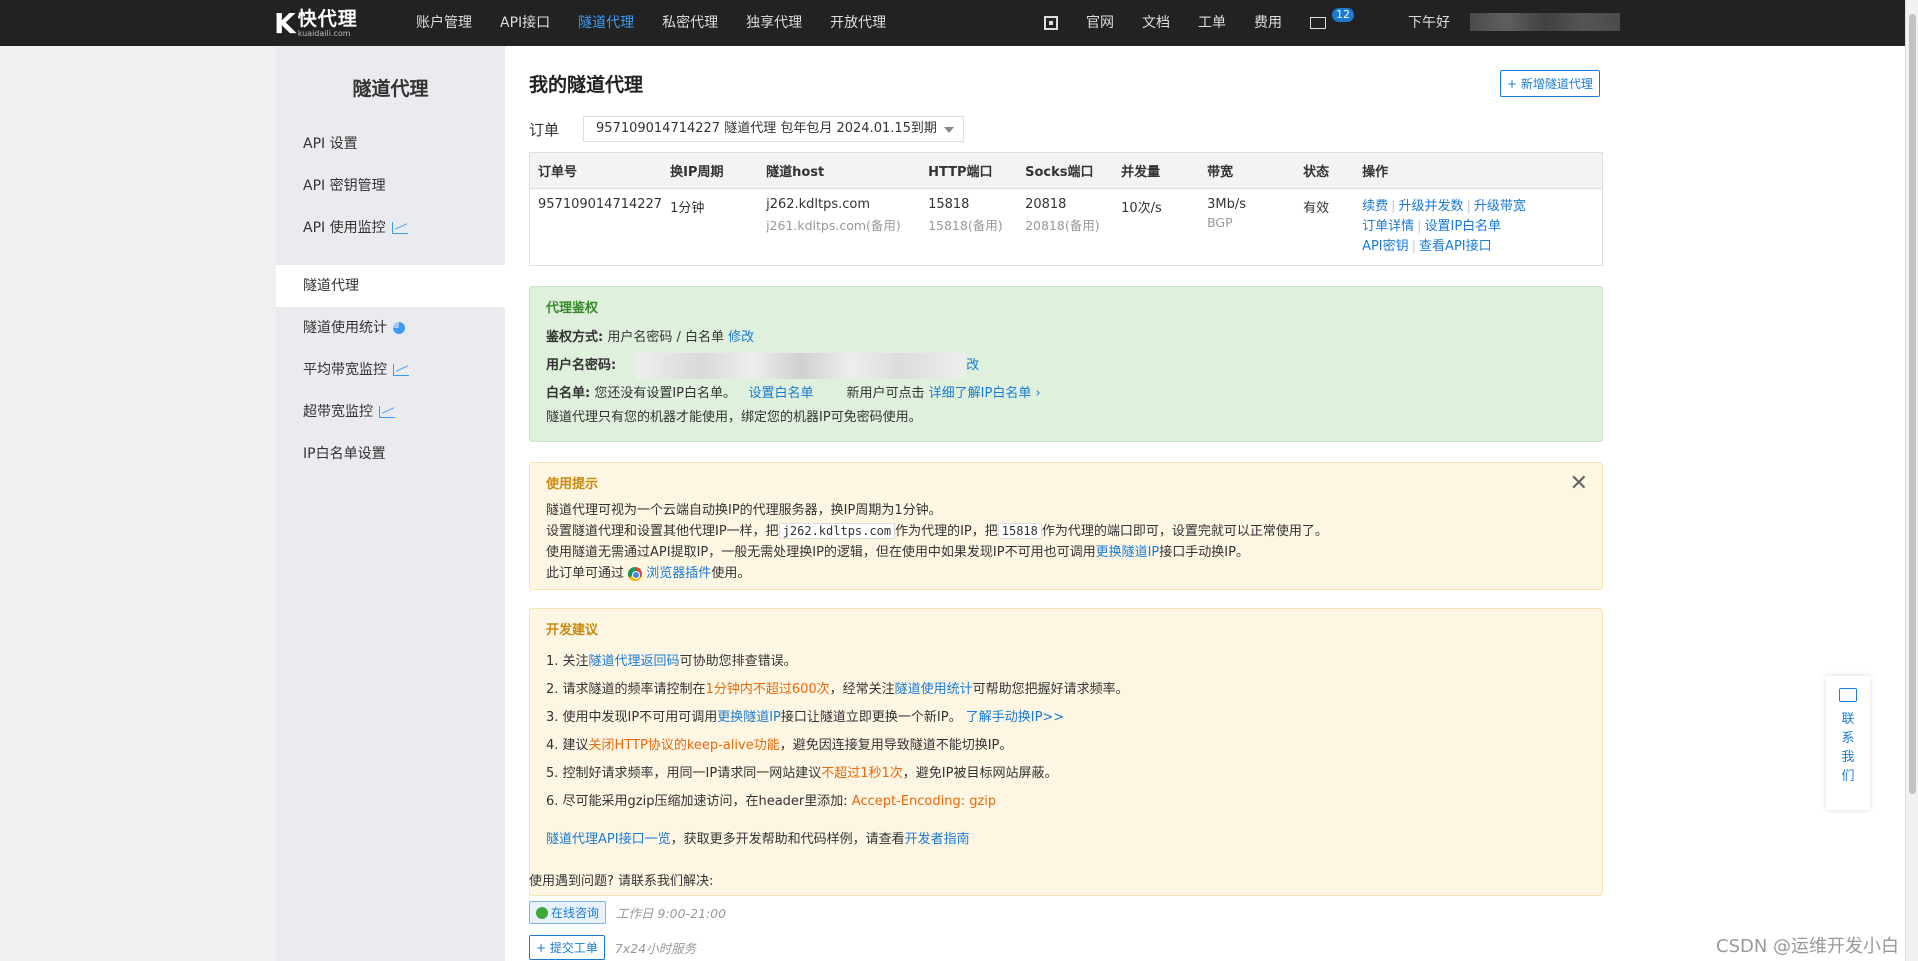 The height and width of the screenshot is (961, 1918). What do you see at coordinates (678, 573) in the screenshot?
I see `browser-plugin-link: 浏览器插件` at bounding box center [678, 573].